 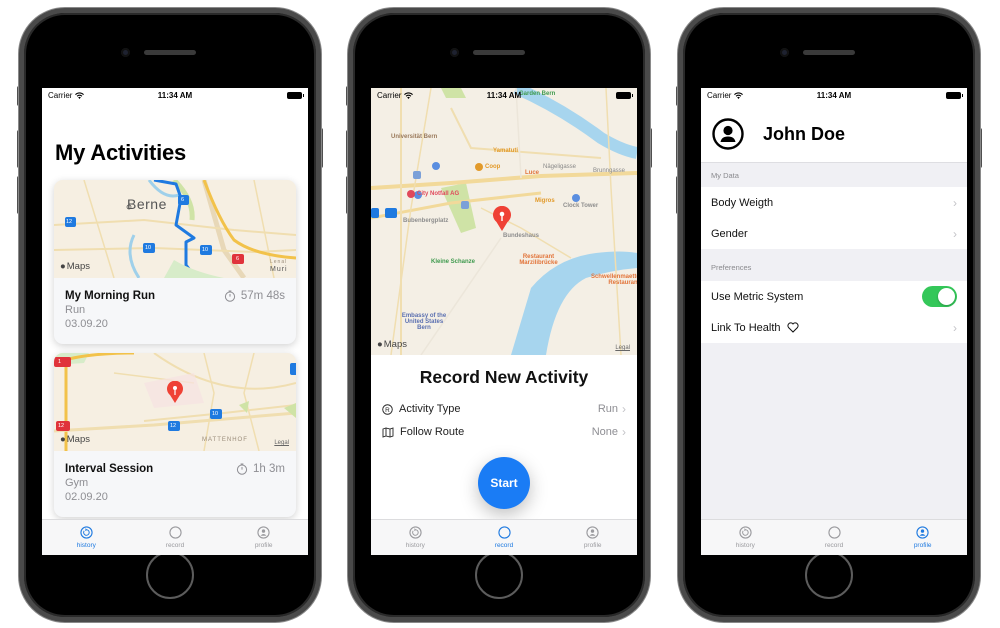 I want to click on link-health-row: Link To Health ›, so click(x=834, y=327).